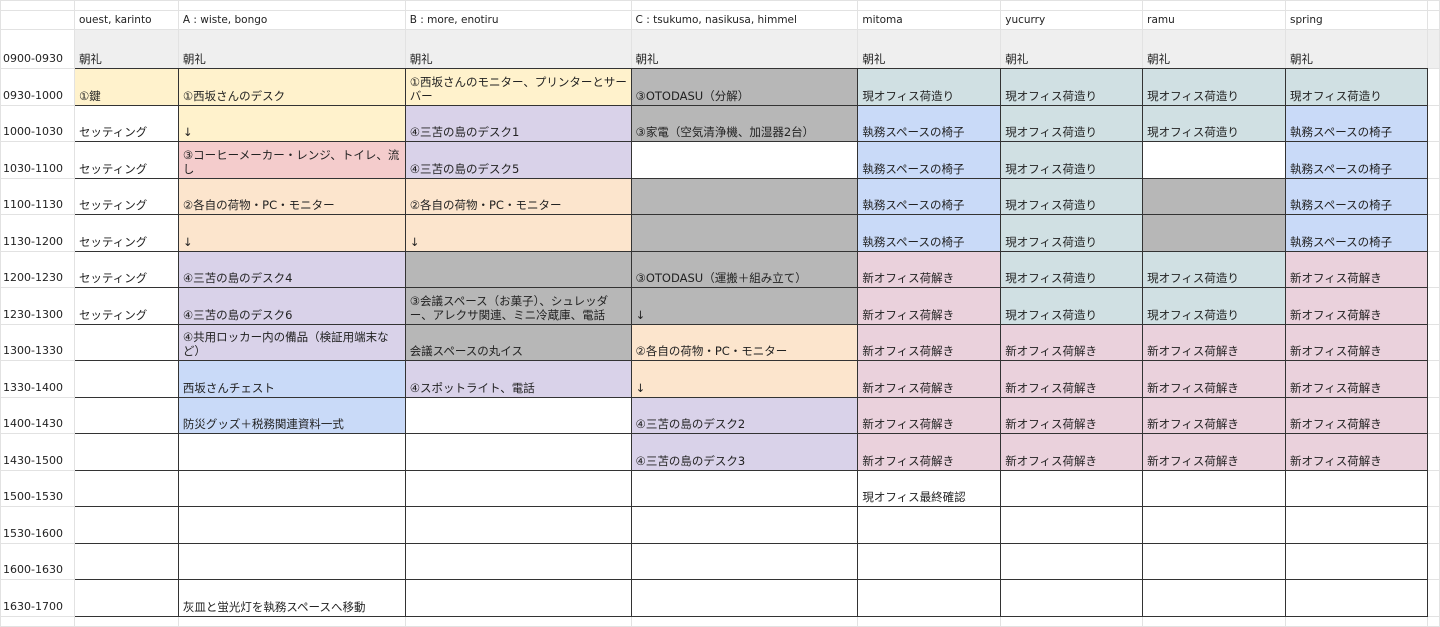 The width and height of the screenshot is (1440, 627). Describe the element at coordinates (518, 379) in the screenshot. I see `schedule-cell: ④スポットライト、電話` at that location.